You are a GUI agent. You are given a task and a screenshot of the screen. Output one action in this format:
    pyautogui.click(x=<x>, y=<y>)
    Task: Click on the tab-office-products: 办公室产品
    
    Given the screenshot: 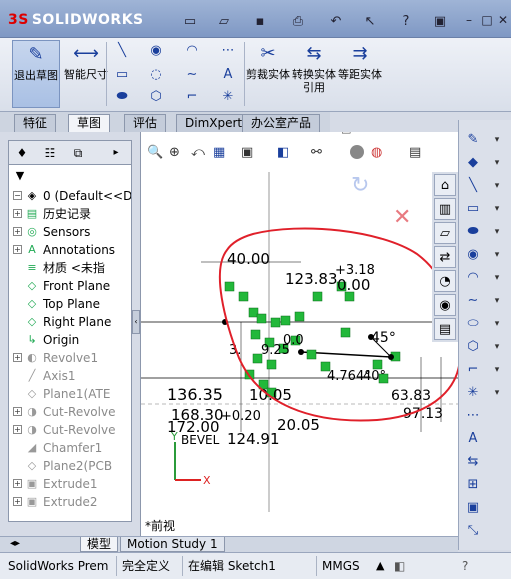 What is the action you would take?
    pyautogui.click(x=281, y=123)
    